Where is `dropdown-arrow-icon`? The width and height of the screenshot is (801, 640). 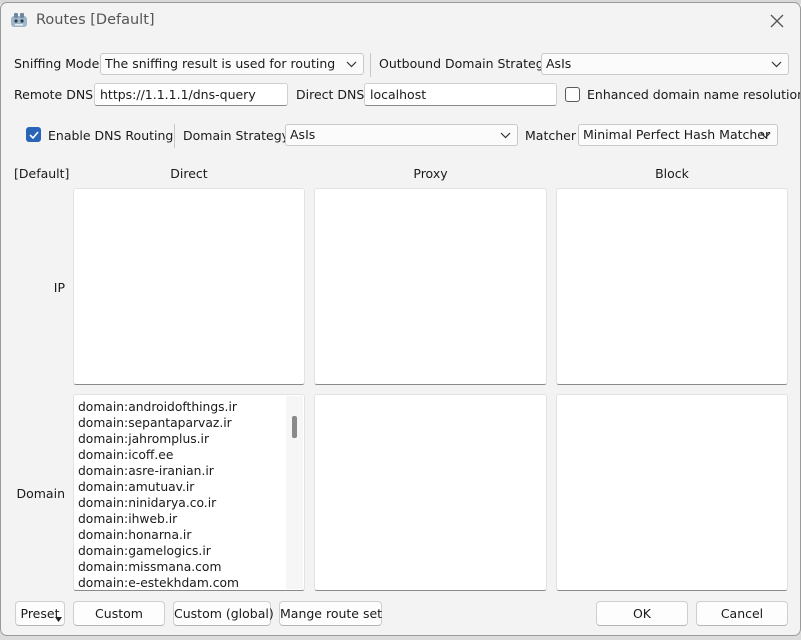
dropdown-arrow-icon is located at coordinates (58, 619).